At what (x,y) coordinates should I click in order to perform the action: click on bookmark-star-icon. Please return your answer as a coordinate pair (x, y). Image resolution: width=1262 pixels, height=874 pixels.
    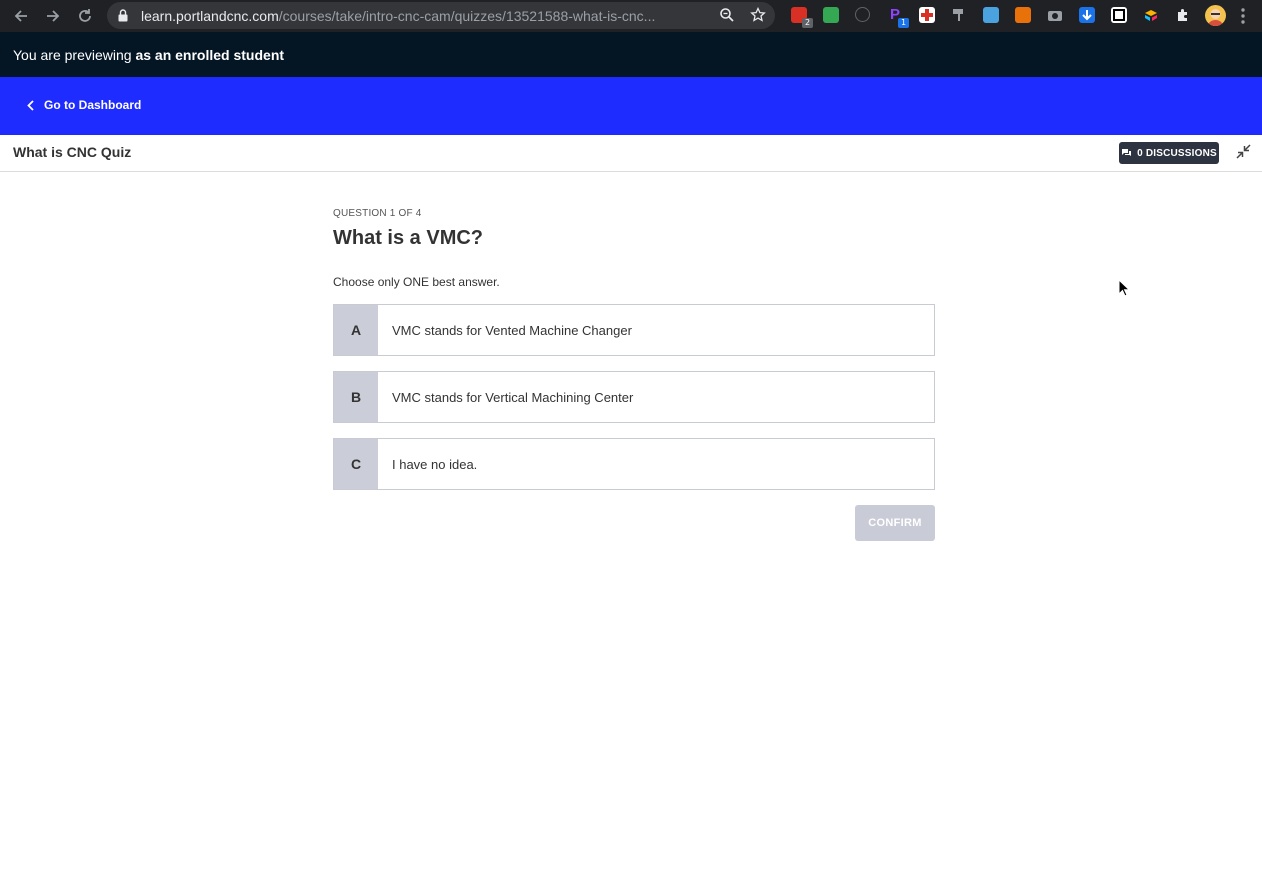
    Looking at the image, I should click on (758, 17).